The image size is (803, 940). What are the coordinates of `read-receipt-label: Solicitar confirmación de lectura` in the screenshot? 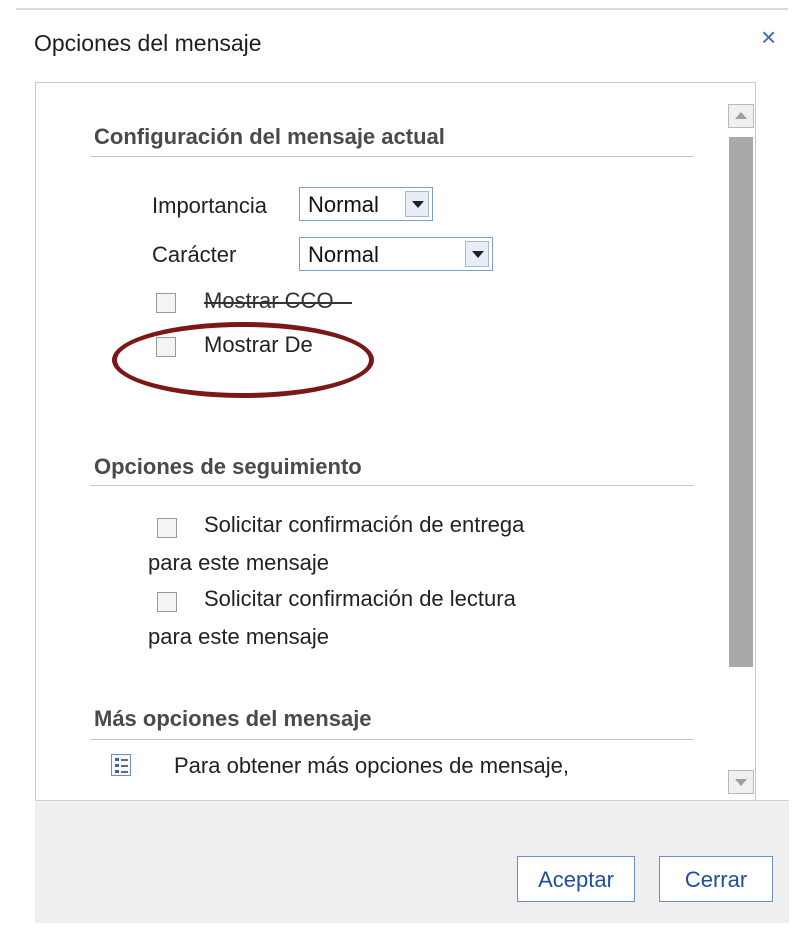 It's located at (360, 598).